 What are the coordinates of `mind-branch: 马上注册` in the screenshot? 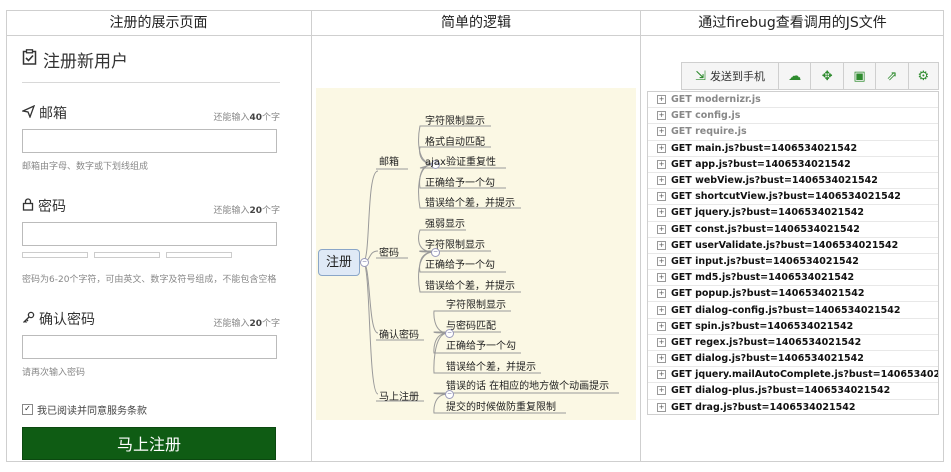 It's located at (399, 397).